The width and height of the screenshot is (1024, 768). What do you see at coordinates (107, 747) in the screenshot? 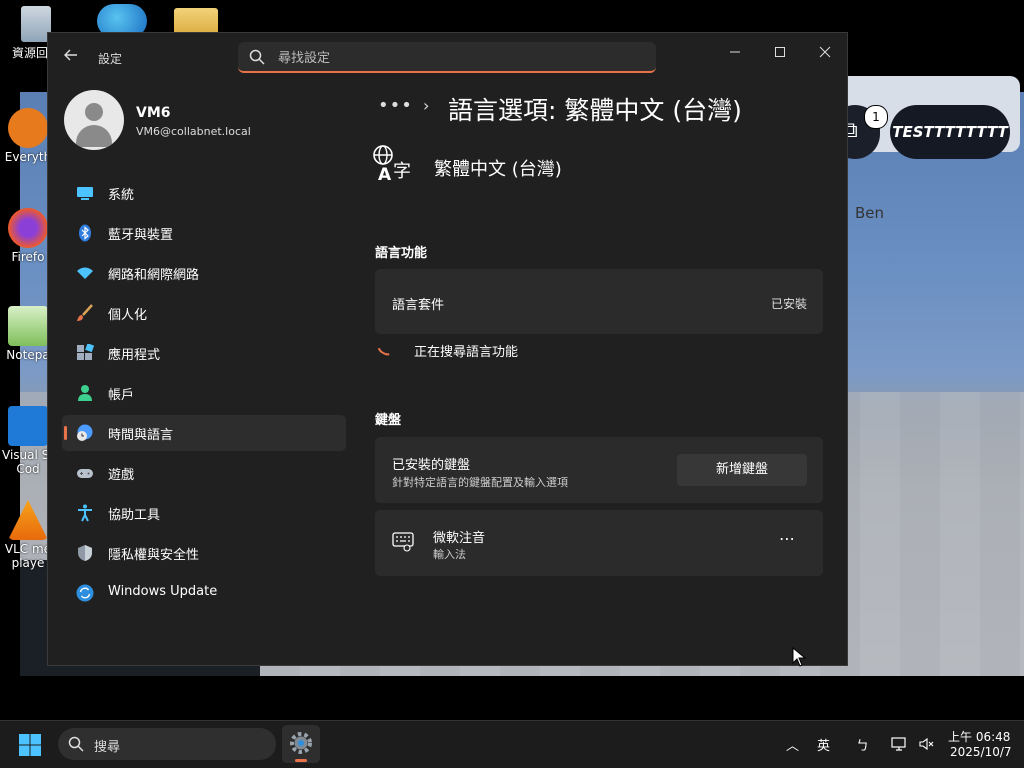
I see `taskbar-search-text: 搜尋` at bounding box center [107, 747].